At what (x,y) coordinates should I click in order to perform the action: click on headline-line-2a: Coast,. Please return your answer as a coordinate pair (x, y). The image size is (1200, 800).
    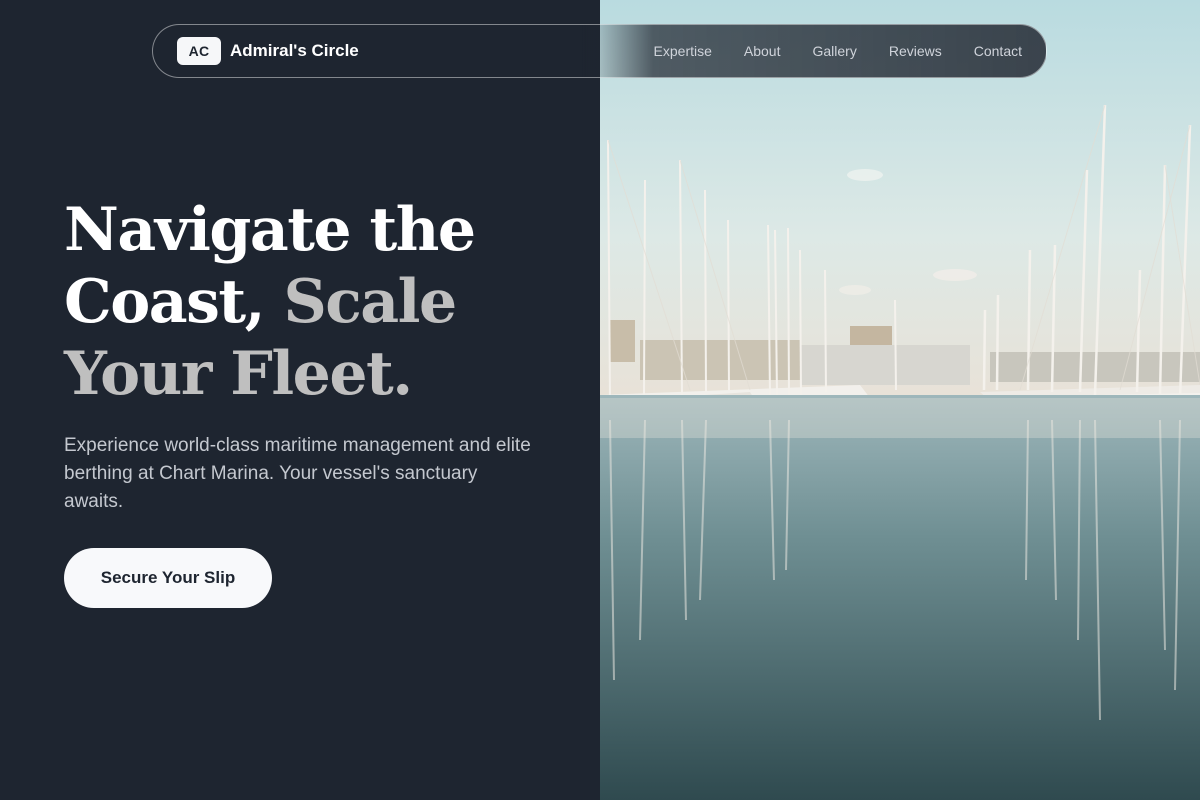
    Looking at the image, I should click on (165, 302).